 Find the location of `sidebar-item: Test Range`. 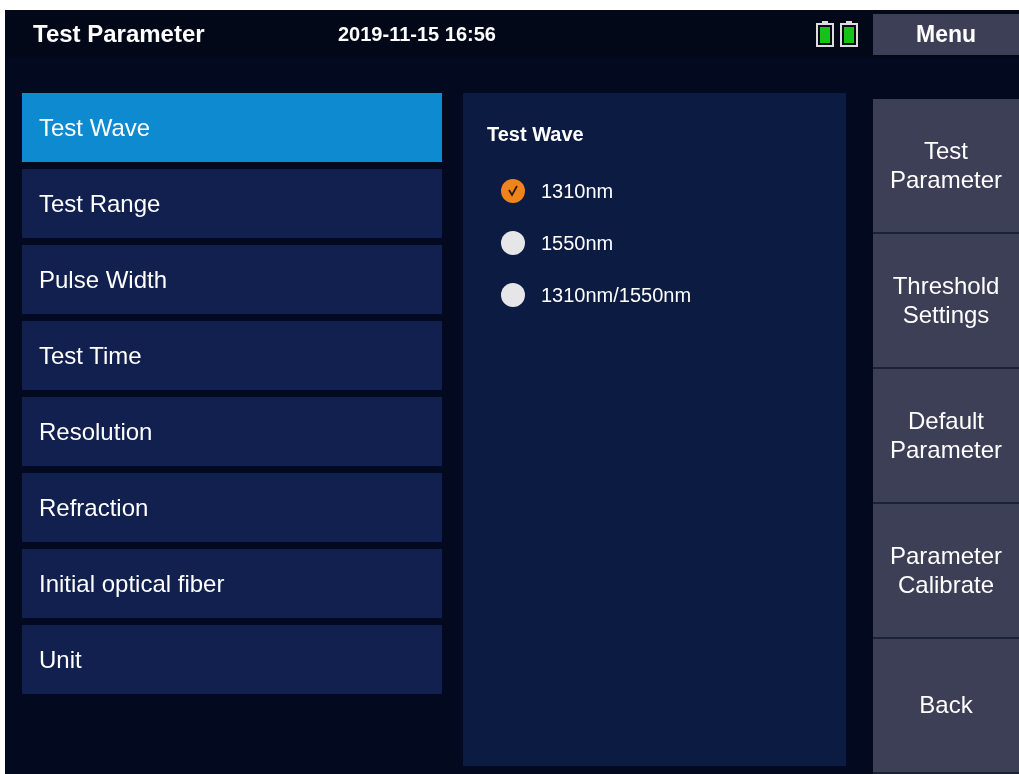

sidebar-item: Test Range is located at coordinates (232, 203).